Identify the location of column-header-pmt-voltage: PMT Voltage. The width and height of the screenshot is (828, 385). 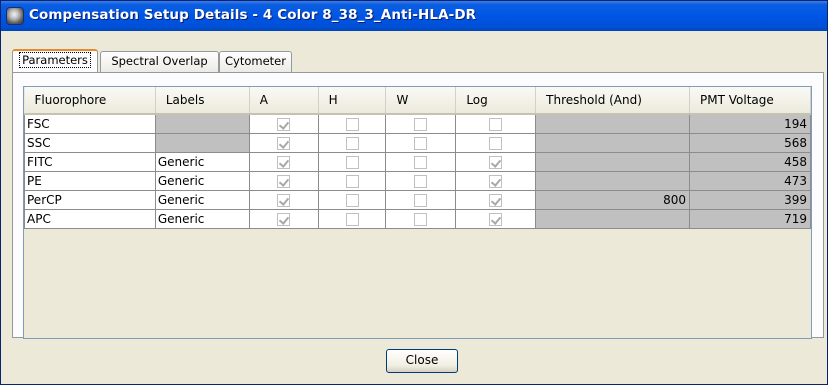
(750, 101).